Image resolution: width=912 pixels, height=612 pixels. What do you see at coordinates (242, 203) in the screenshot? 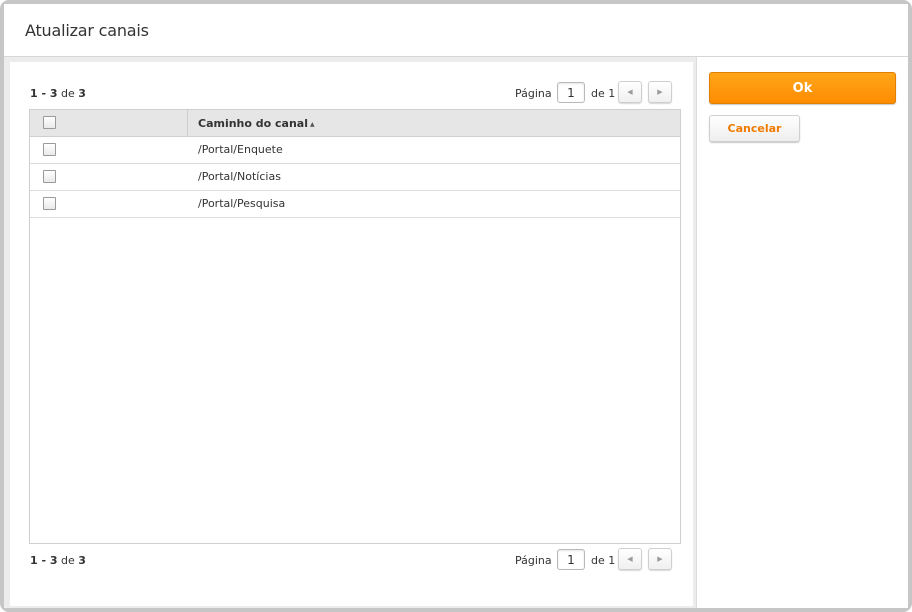
I see `channel-path: /Portal/Pesquisa` at bounding box center [242, 203].